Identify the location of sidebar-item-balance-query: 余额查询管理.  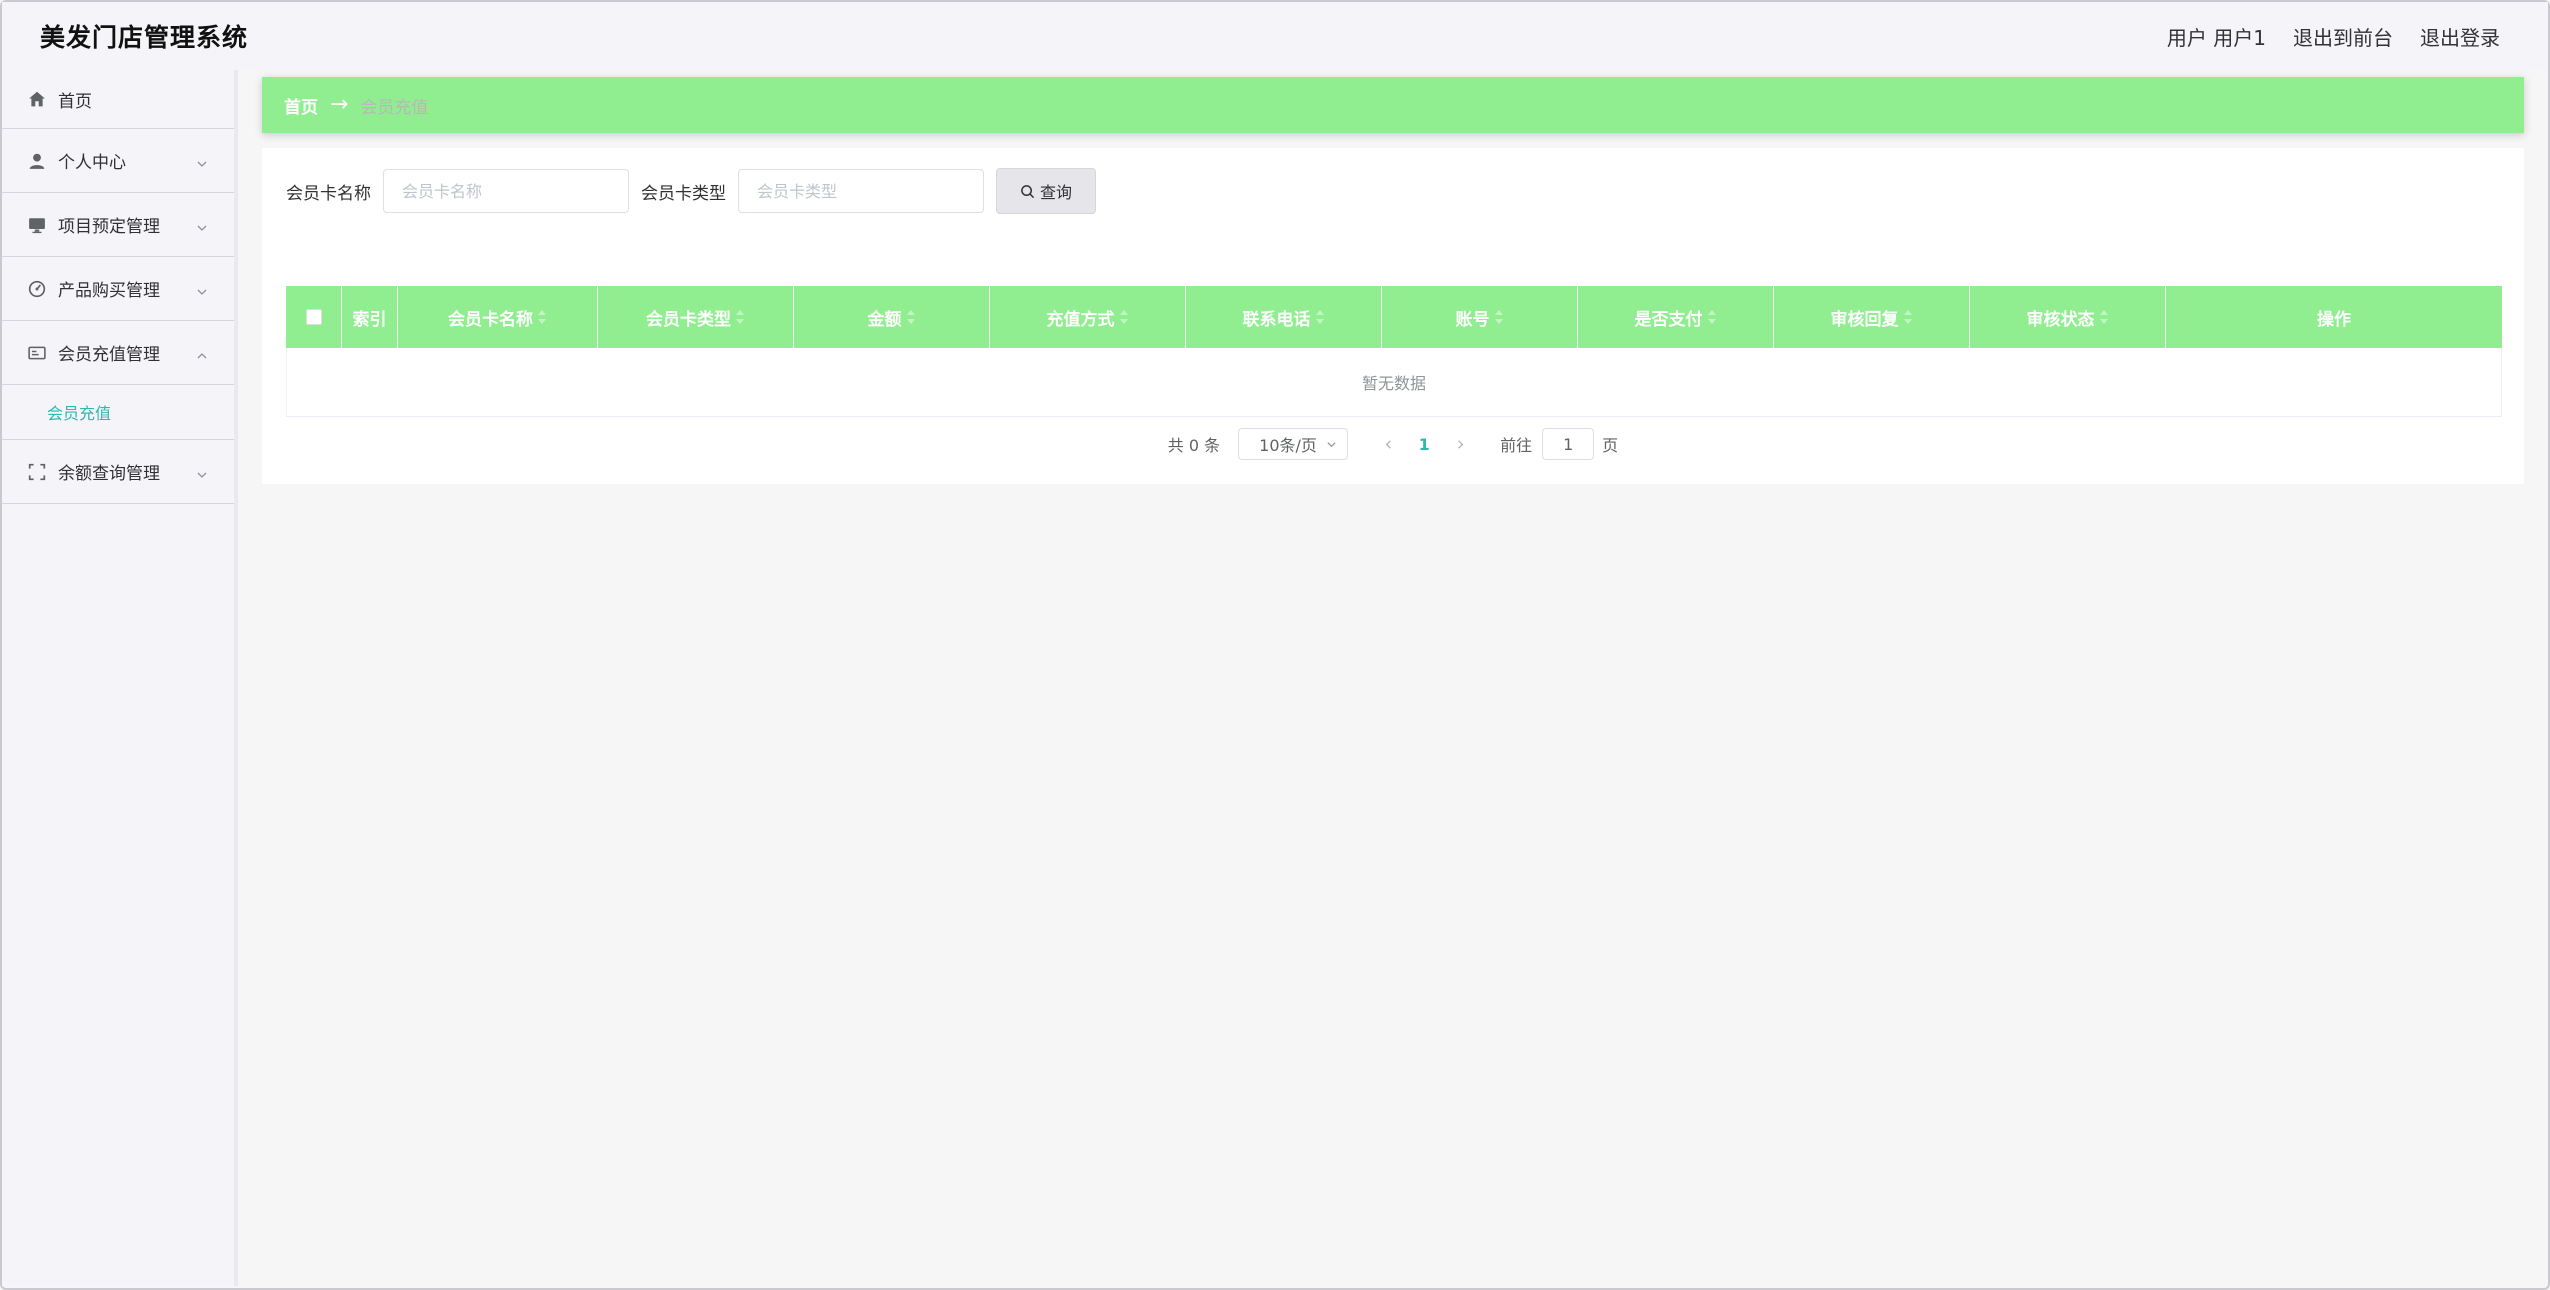
(118, 472).